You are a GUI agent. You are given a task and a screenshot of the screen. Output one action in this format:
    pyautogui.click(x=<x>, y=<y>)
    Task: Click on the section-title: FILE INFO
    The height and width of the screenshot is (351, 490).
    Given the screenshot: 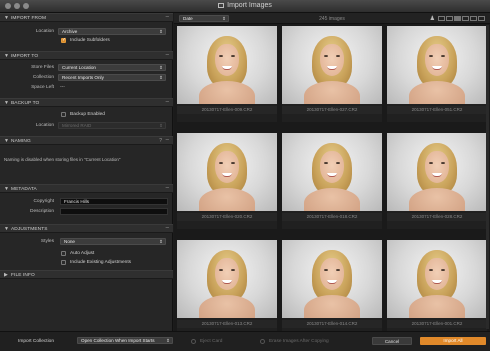 What is the action you would take?
    pyautogui.click(x=23, y=275)
    